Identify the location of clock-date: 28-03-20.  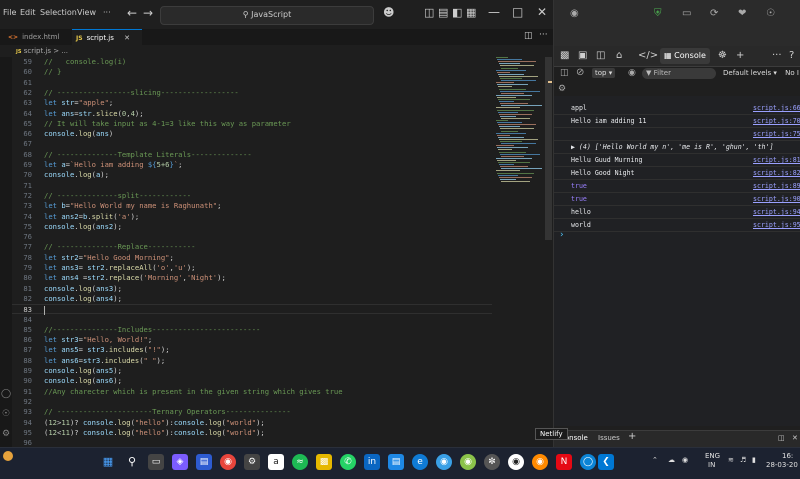
(782, 465).